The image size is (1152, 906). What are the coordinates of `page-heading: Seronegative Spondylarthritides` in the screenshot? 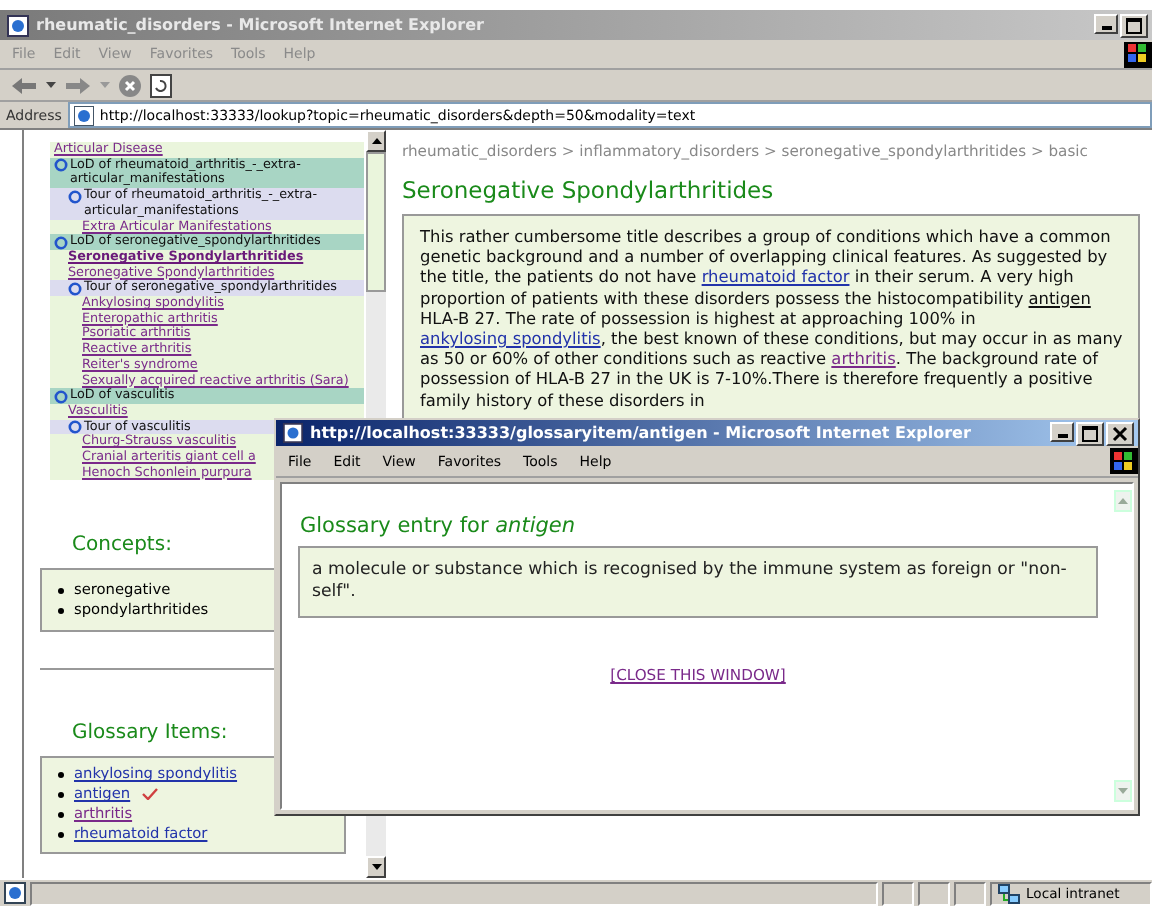 It's located at (589, 190).